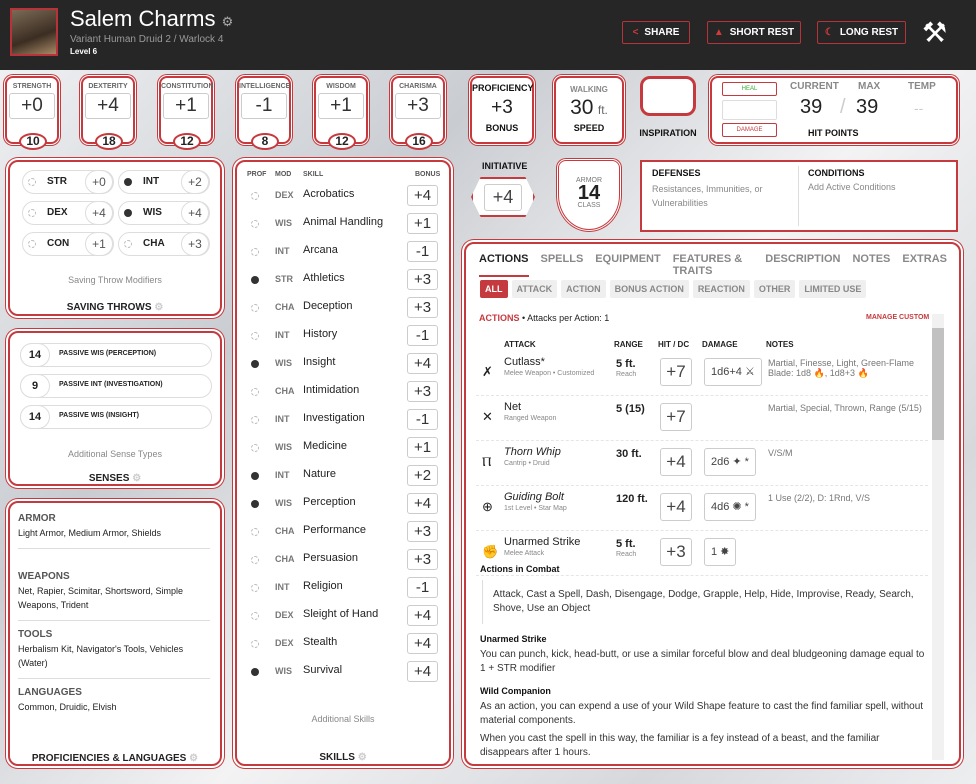  Describe the element at coordinates (871, 265) in the screenshot. I see `tab-notes: NOTES` at that location.